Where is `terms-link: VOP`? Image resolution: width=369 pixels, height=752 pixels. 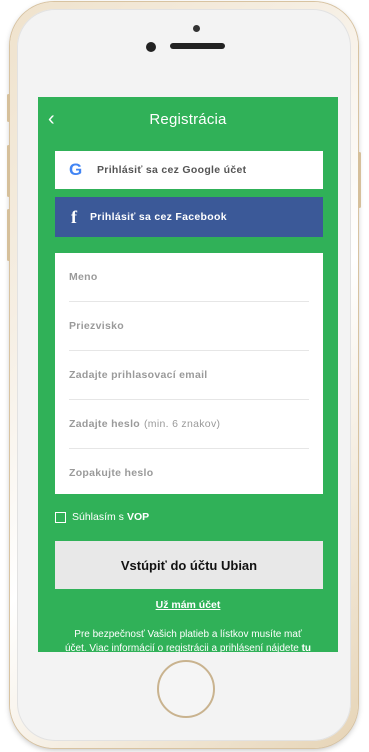 terms-link: VOP is located at coordinates (138, 517).